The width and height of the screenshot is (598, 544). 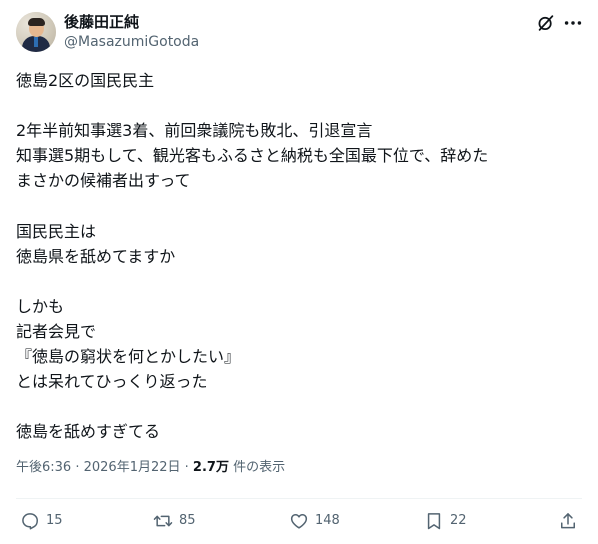 I want to click on tweet-line: しかも, so click(x=40, y=306).